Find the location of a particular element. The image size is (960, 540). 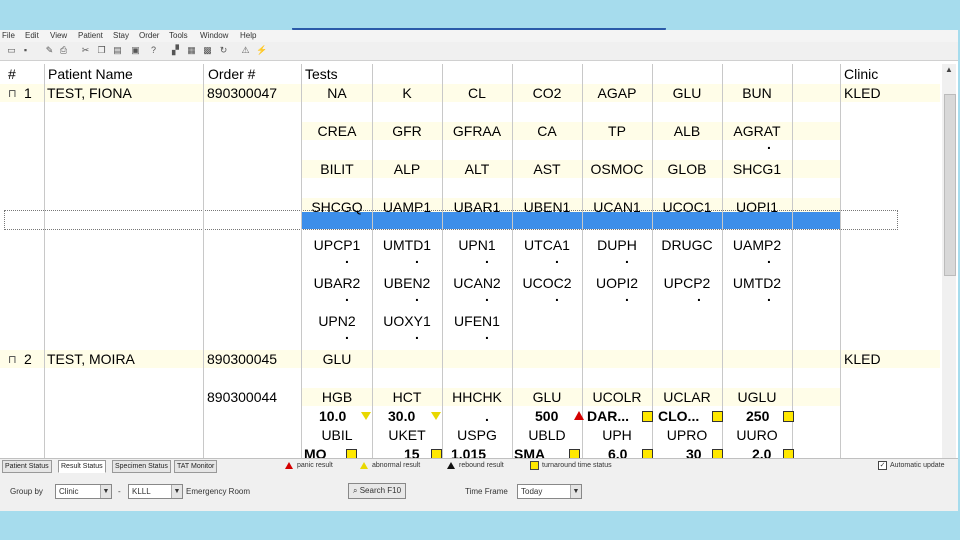

vertical-scrollbar: ▲ ▼ is located at coordinates (949, 274).